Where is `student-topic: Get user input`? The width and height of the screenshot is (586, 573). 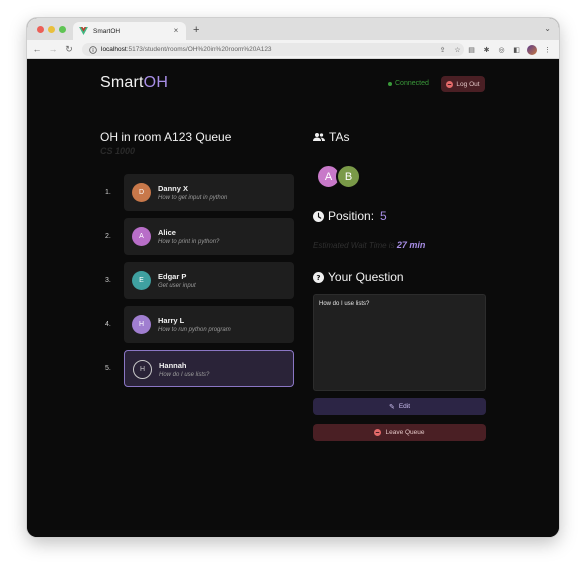
student-topic: Get user input is located at coordinates (177, 286).